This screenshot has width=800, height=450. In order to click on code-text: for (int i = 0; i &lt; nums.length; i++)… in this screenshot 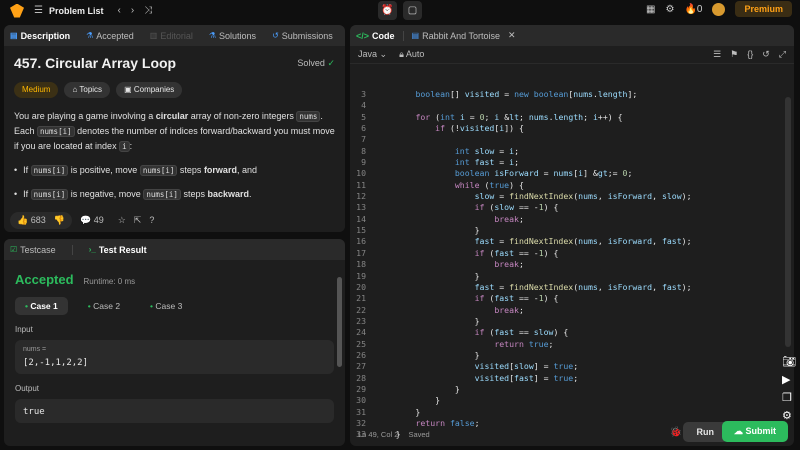, I will do `click(499, 117)`.